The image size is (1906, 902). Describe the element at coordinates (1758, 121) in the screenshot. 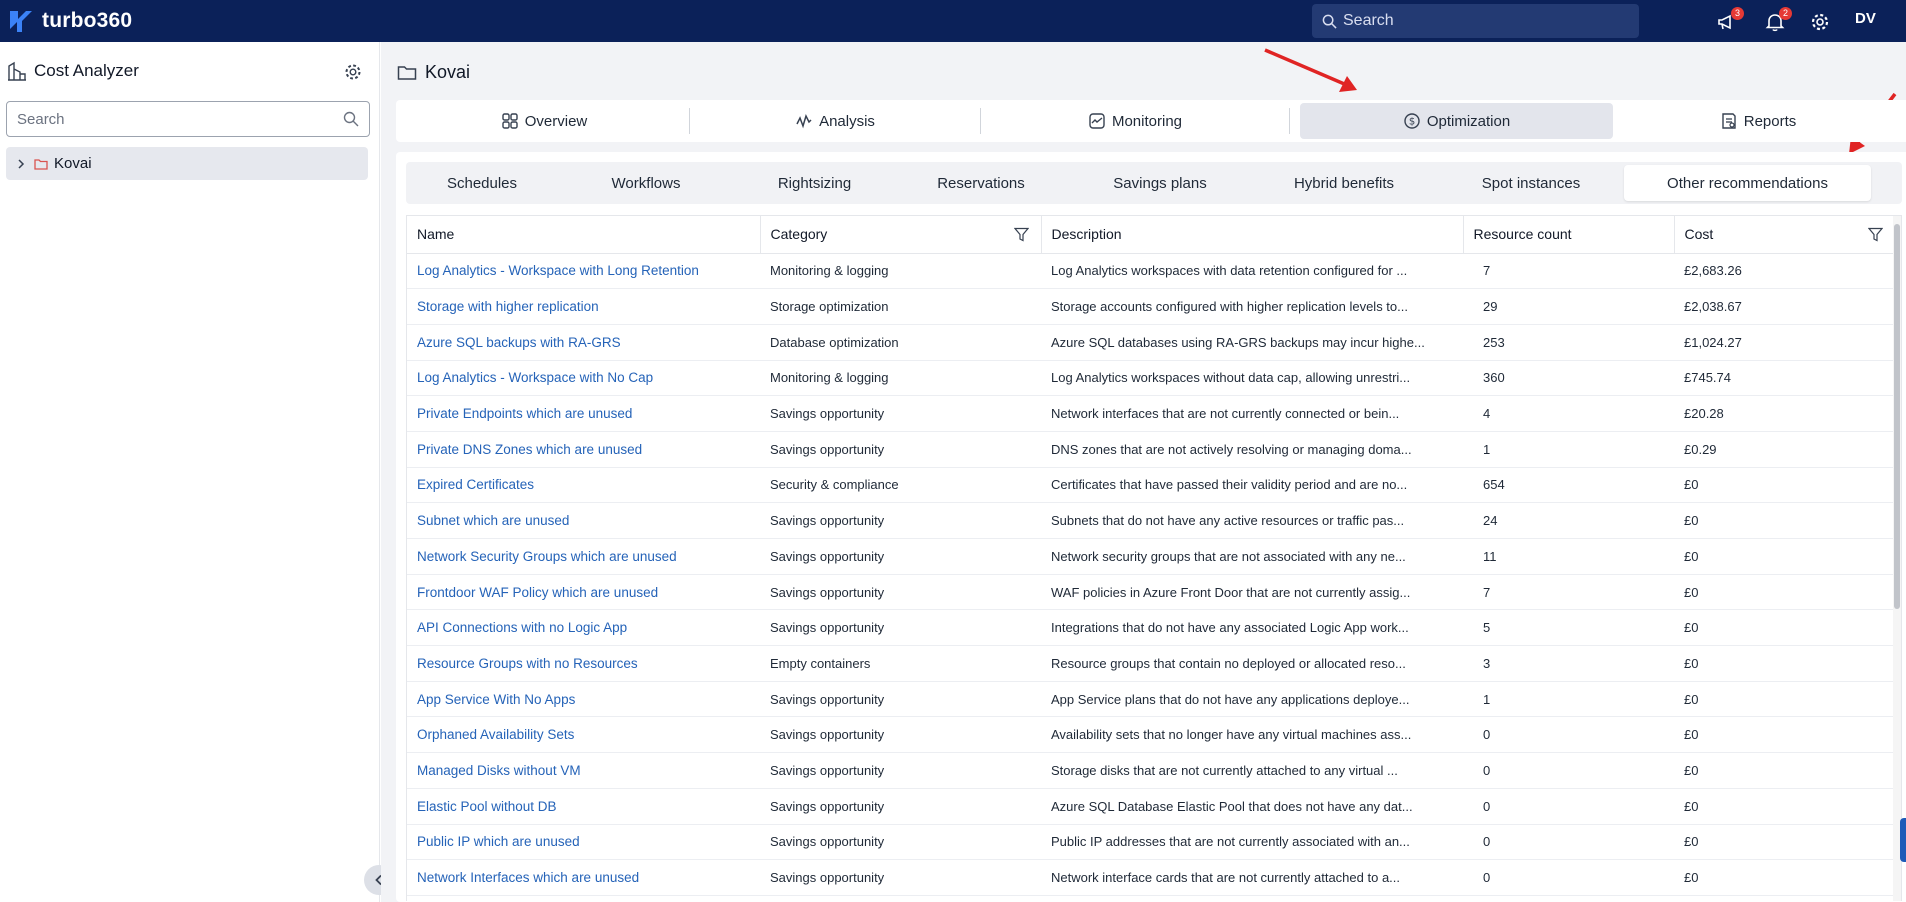

I see `tab-reports: Reports` at that location.